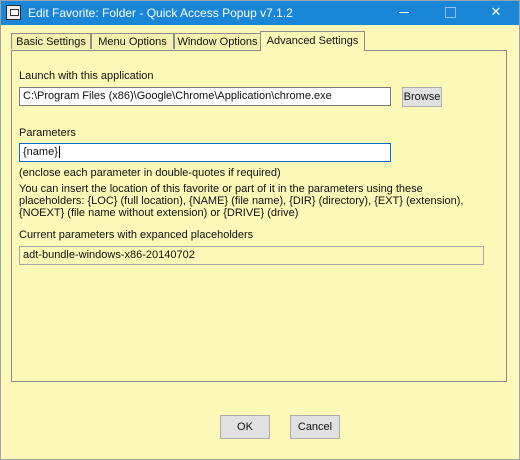  What do you see at coordinates (47, 133) in the screenshot?
I see `parameters-label: Parameters` at bounding box center [47, 133].